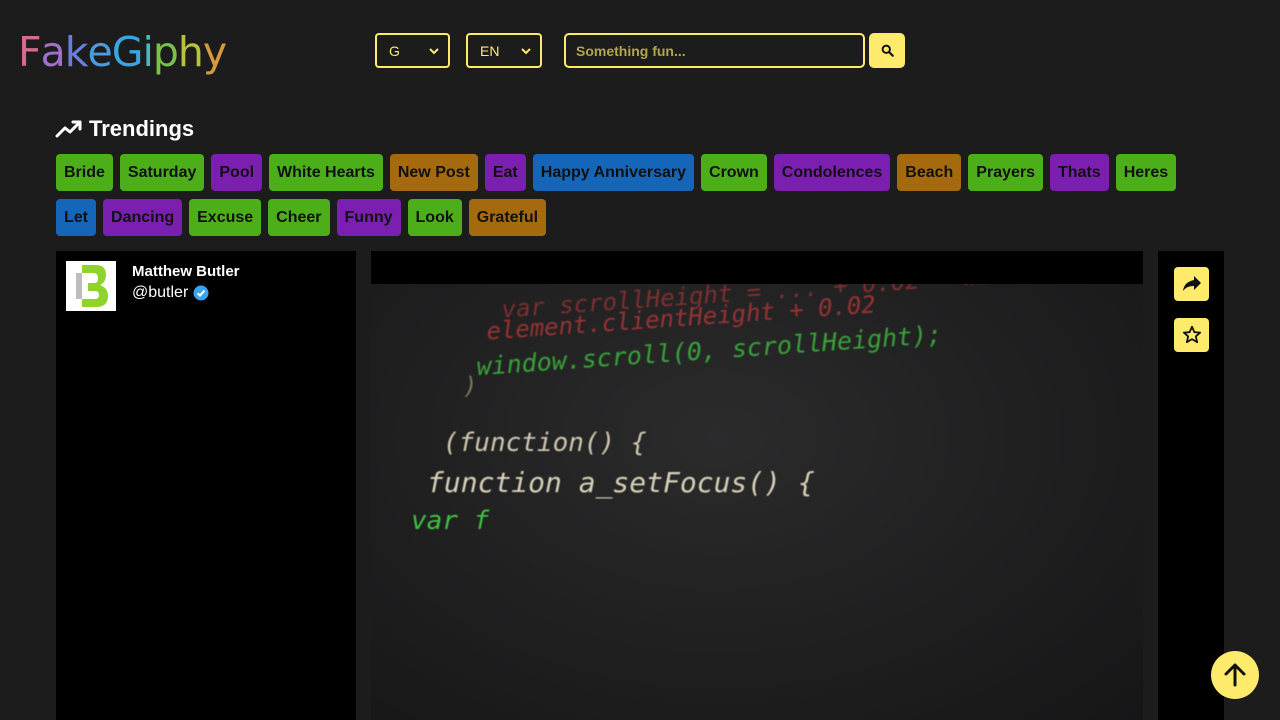 Image resolution: width=1280 pixels, height=720 pixels. Describe the element at coordinates (470, 386) in the screenshot. I see `gif-code-line: )` at that location.